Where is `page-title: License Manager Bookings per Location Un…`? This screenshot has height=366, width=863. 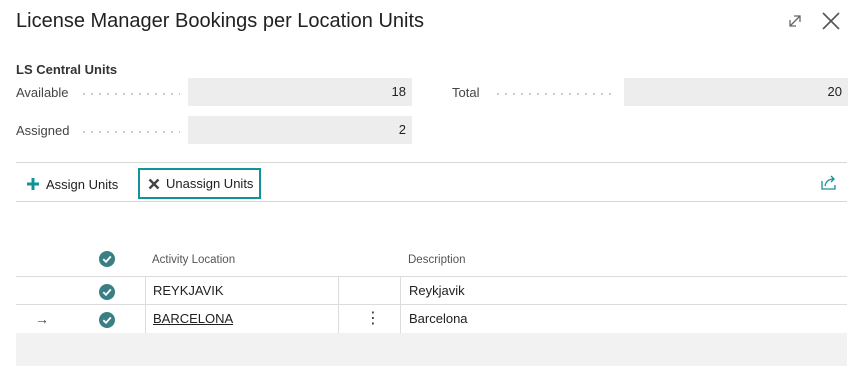
page-title: License Manager Bookings per Location Un… is located at coordinates (220, 21).